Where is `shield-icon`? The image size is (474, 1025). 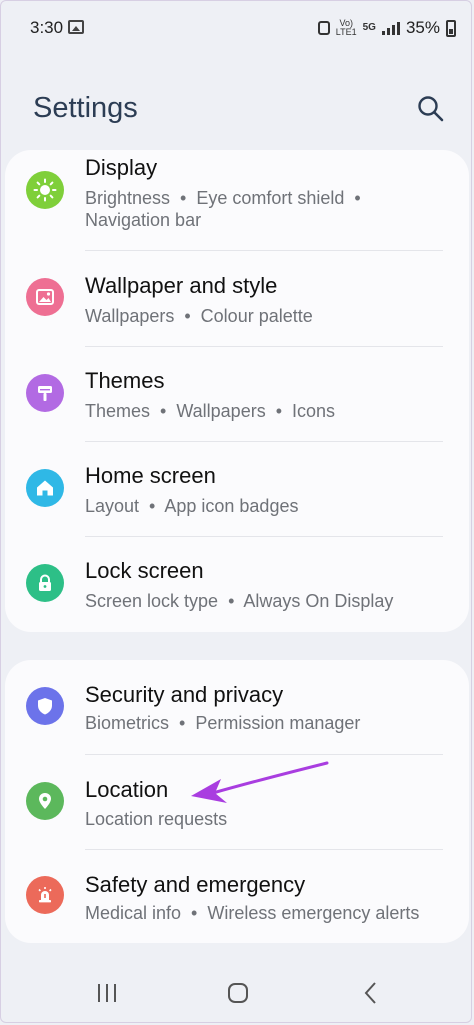
shield-icon is located at coordinates (45, 706).